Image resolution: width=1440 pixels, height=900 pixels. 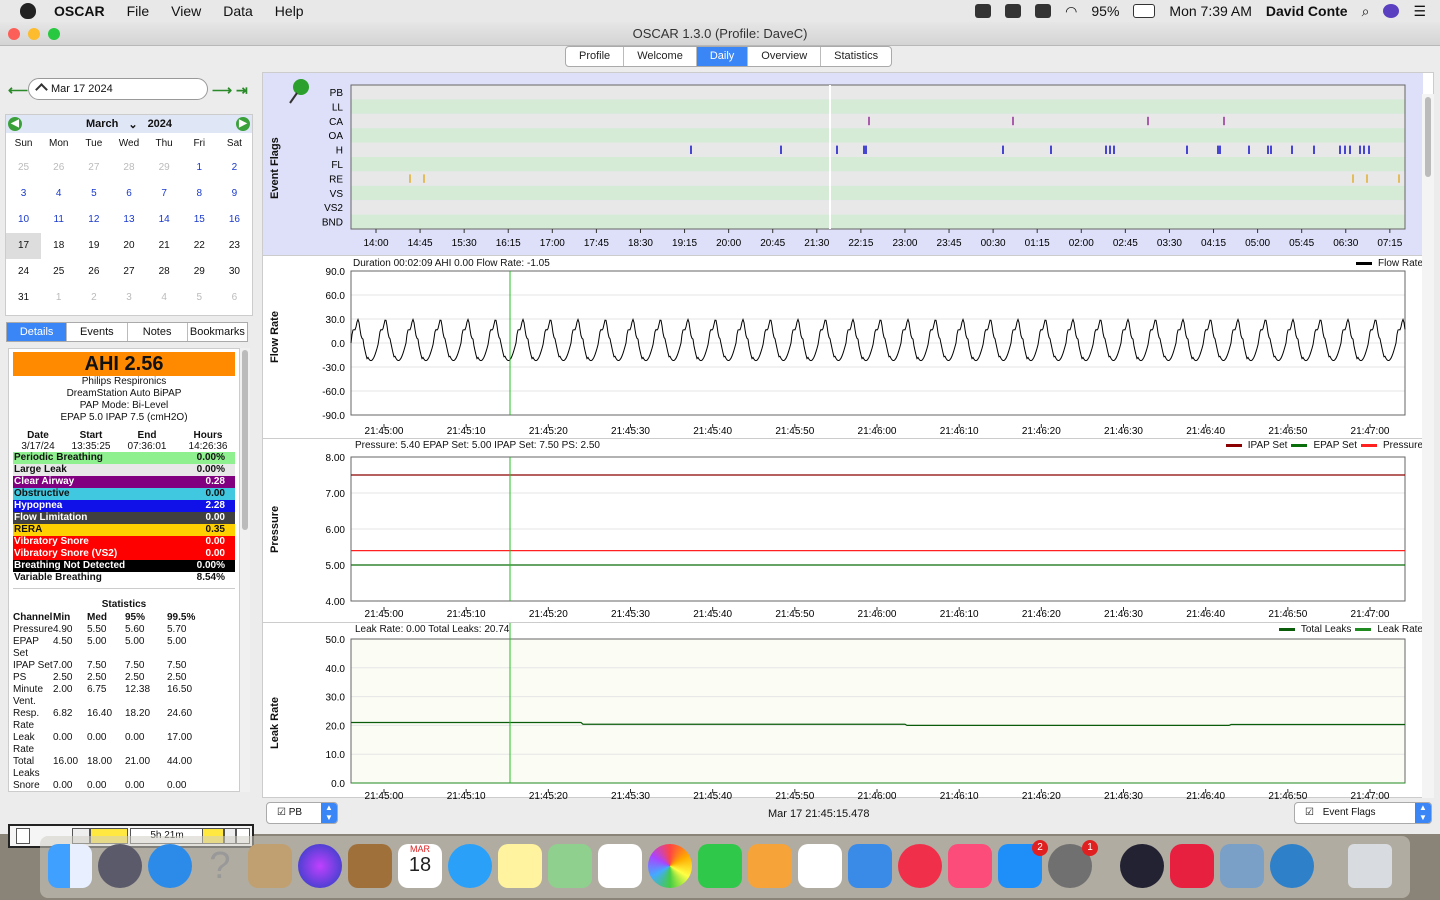 What do you see at coordinates (620, 866) in the screenshot?
I see `reminders-icon` at bounding box center [620, 866].